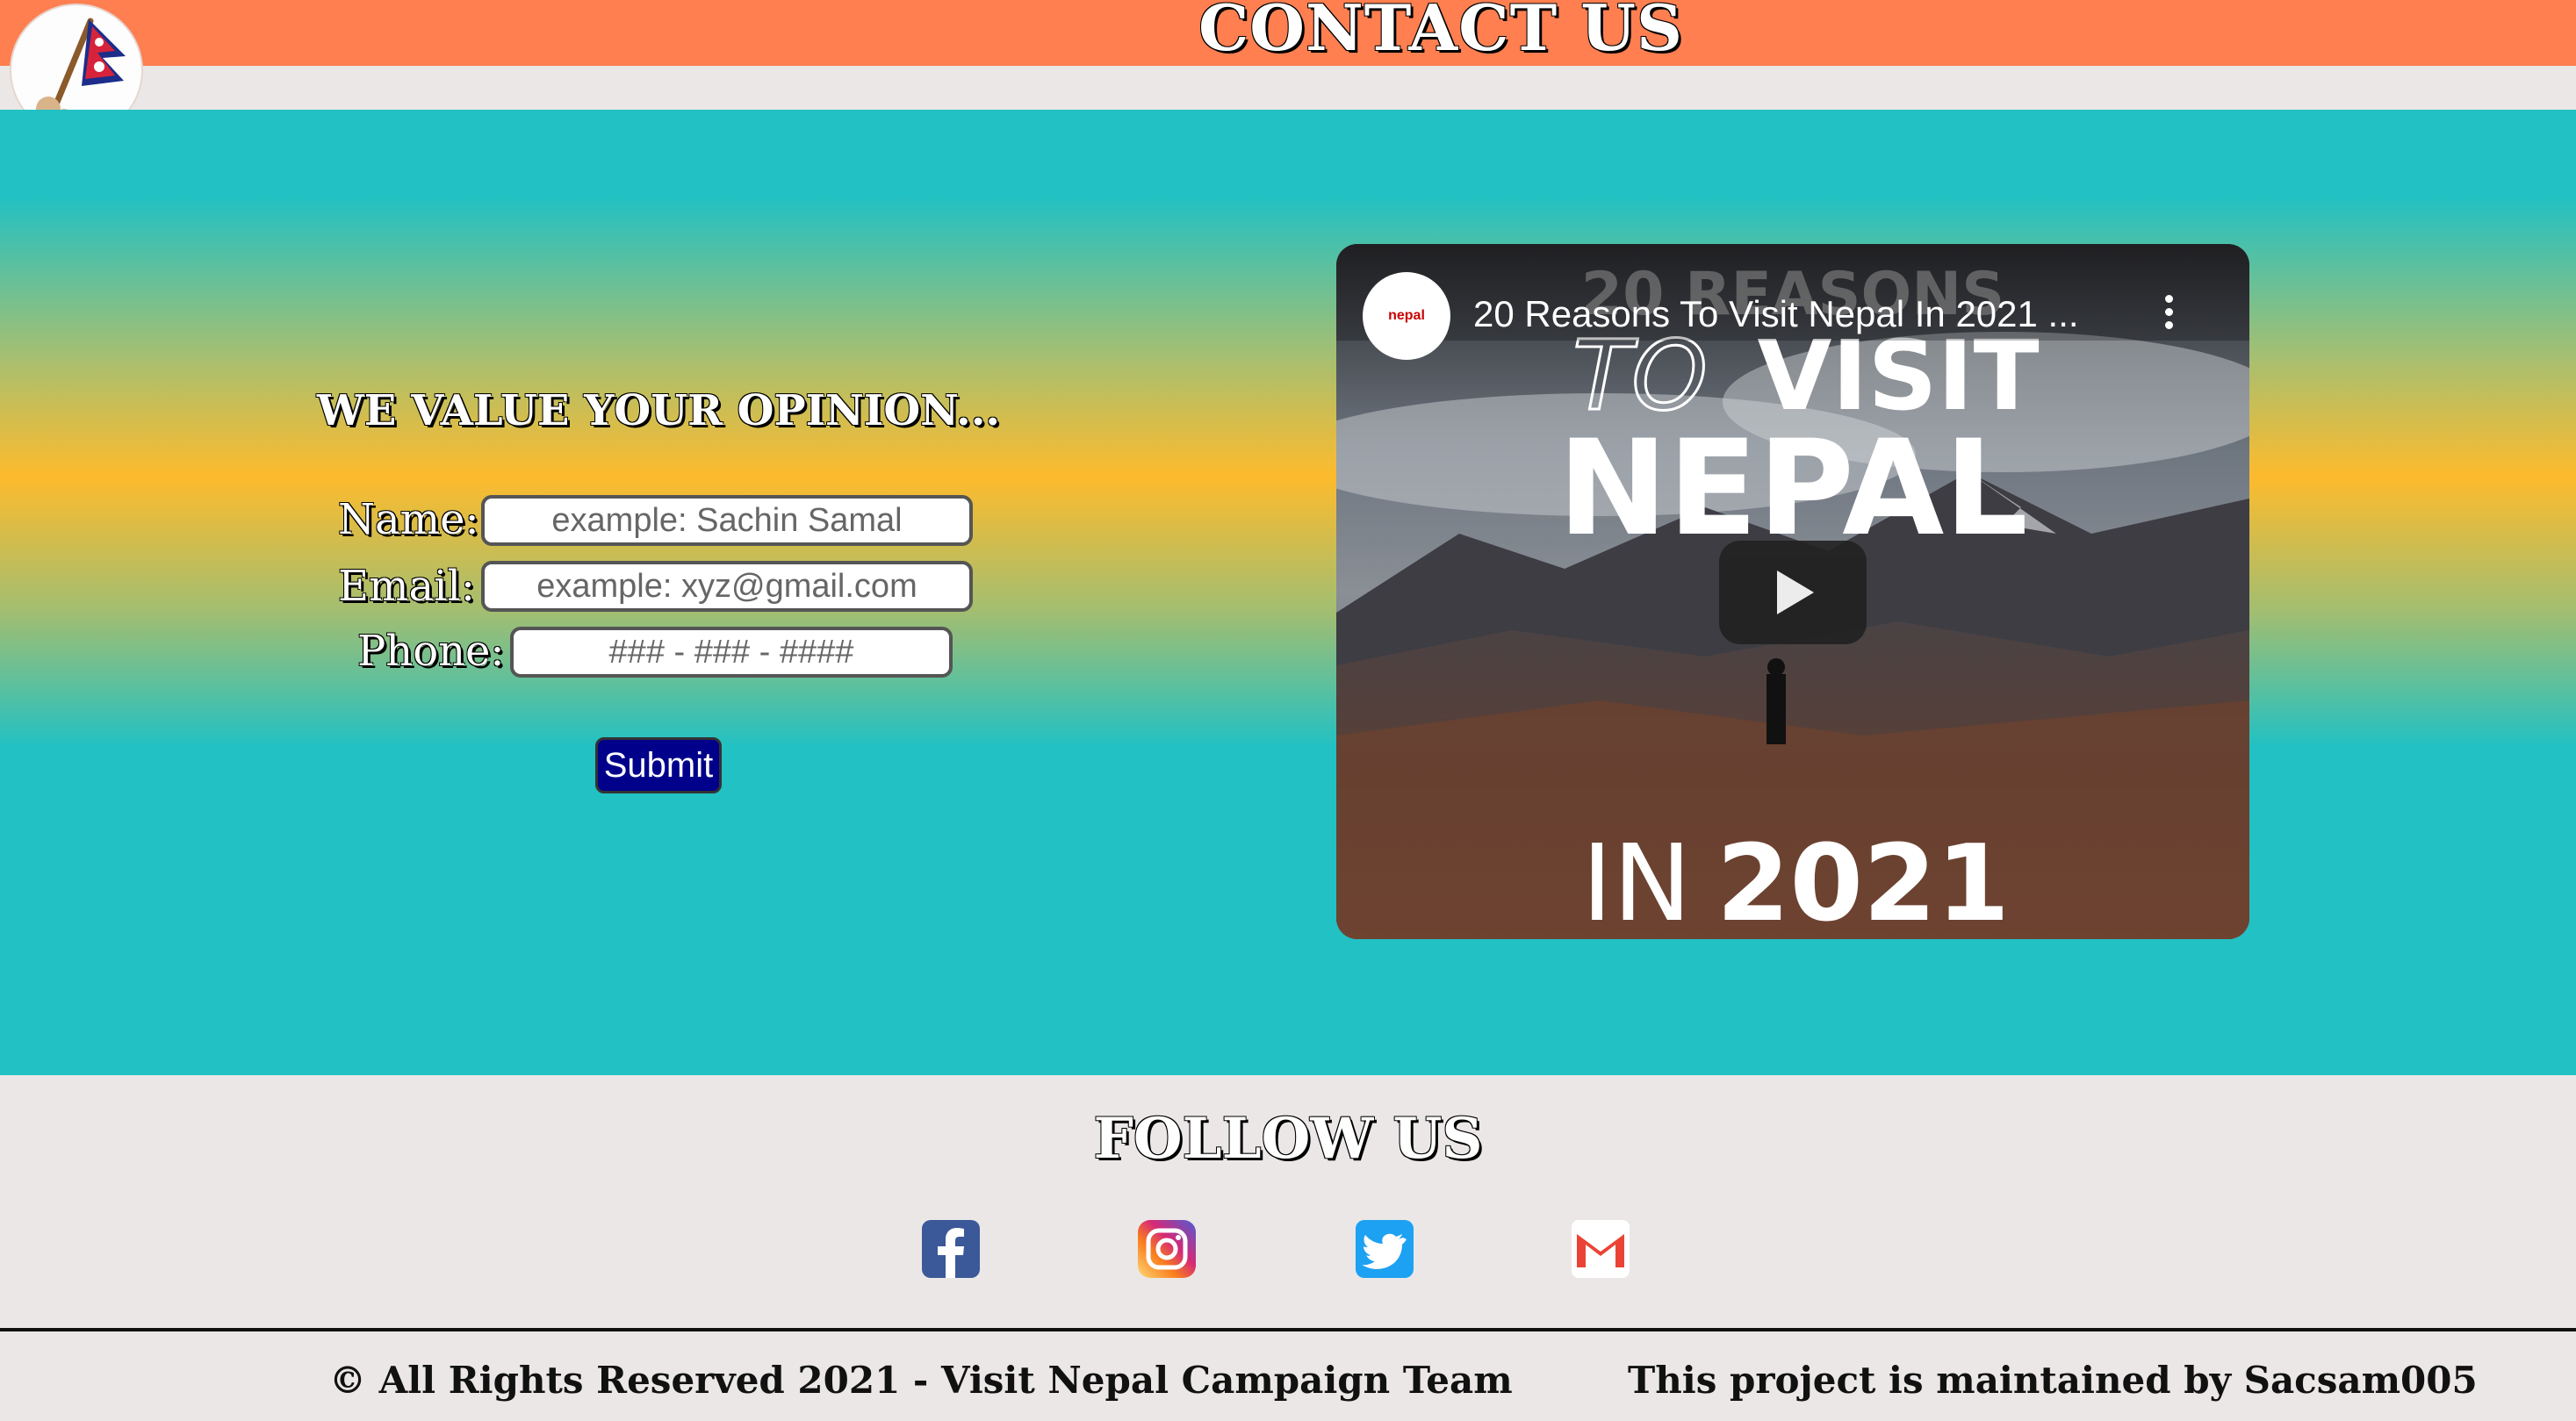 The image size is (2576, 1421). Describe the element at coordinates (1288, 1139) in the screenshot. I see `follow-title: FOLLOW US` at that location.